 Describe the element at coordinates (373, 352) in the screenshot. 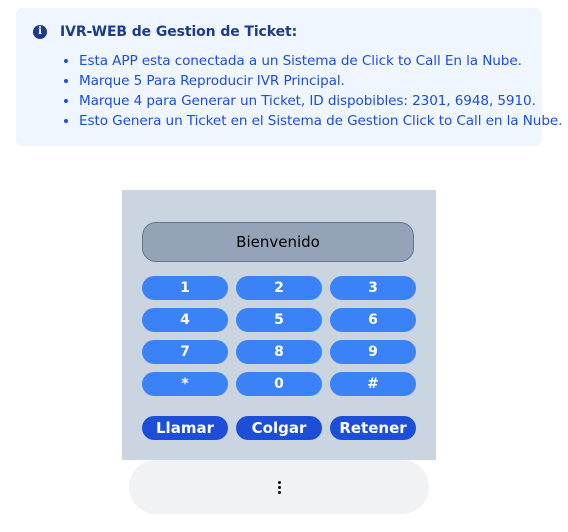

I see `key-9: 9` at that location.